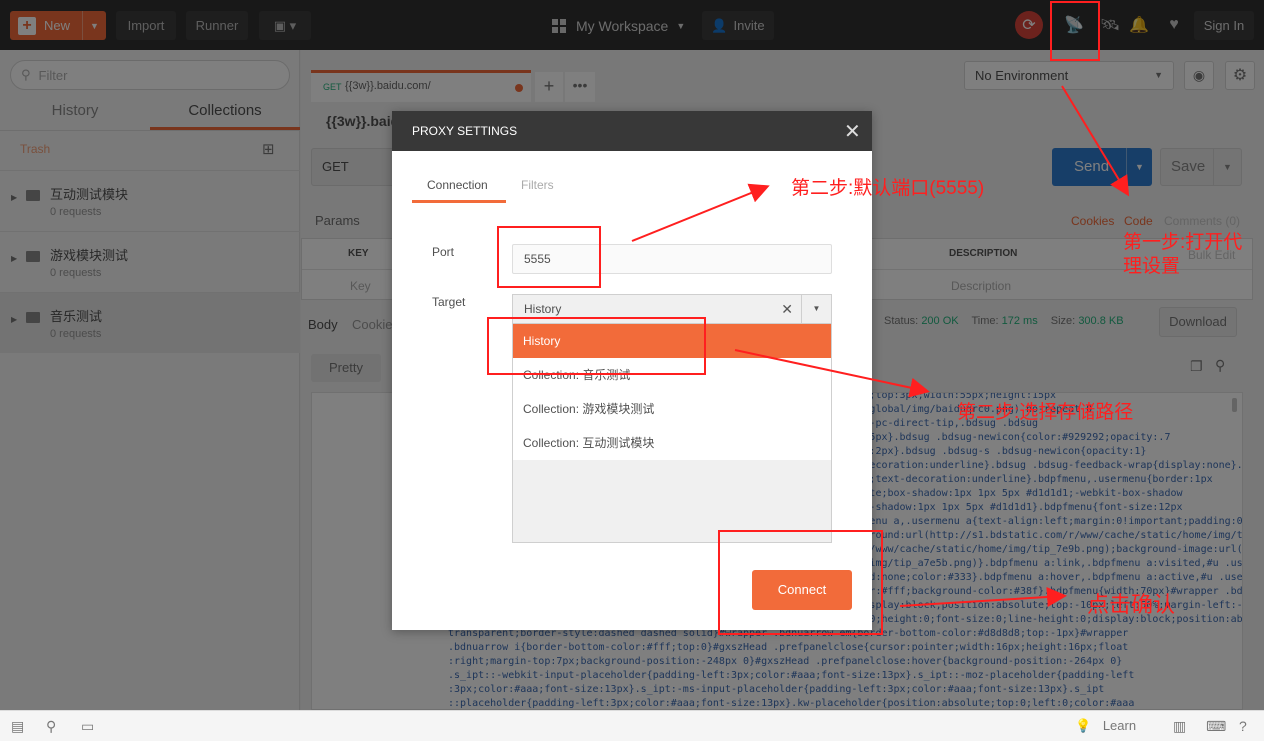 This screenshot has width=1264, height=741. I want to click on annotation-confirm: 点击确认, so click(1131, 604).